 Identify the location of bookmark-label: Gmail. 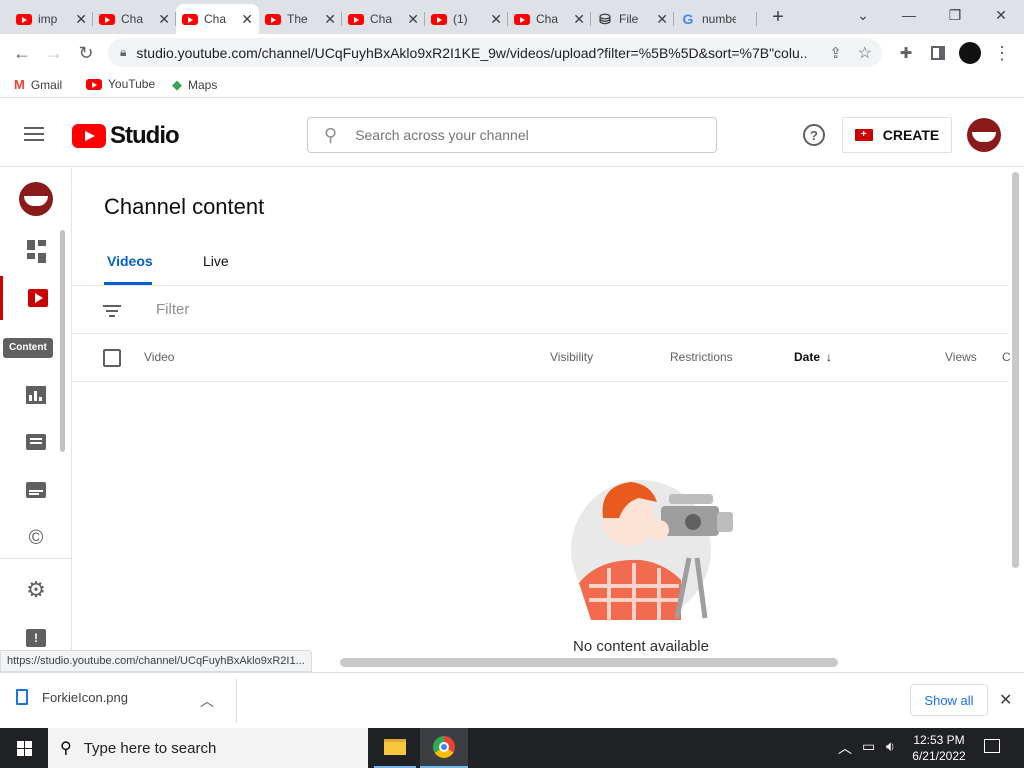
(46, 84).